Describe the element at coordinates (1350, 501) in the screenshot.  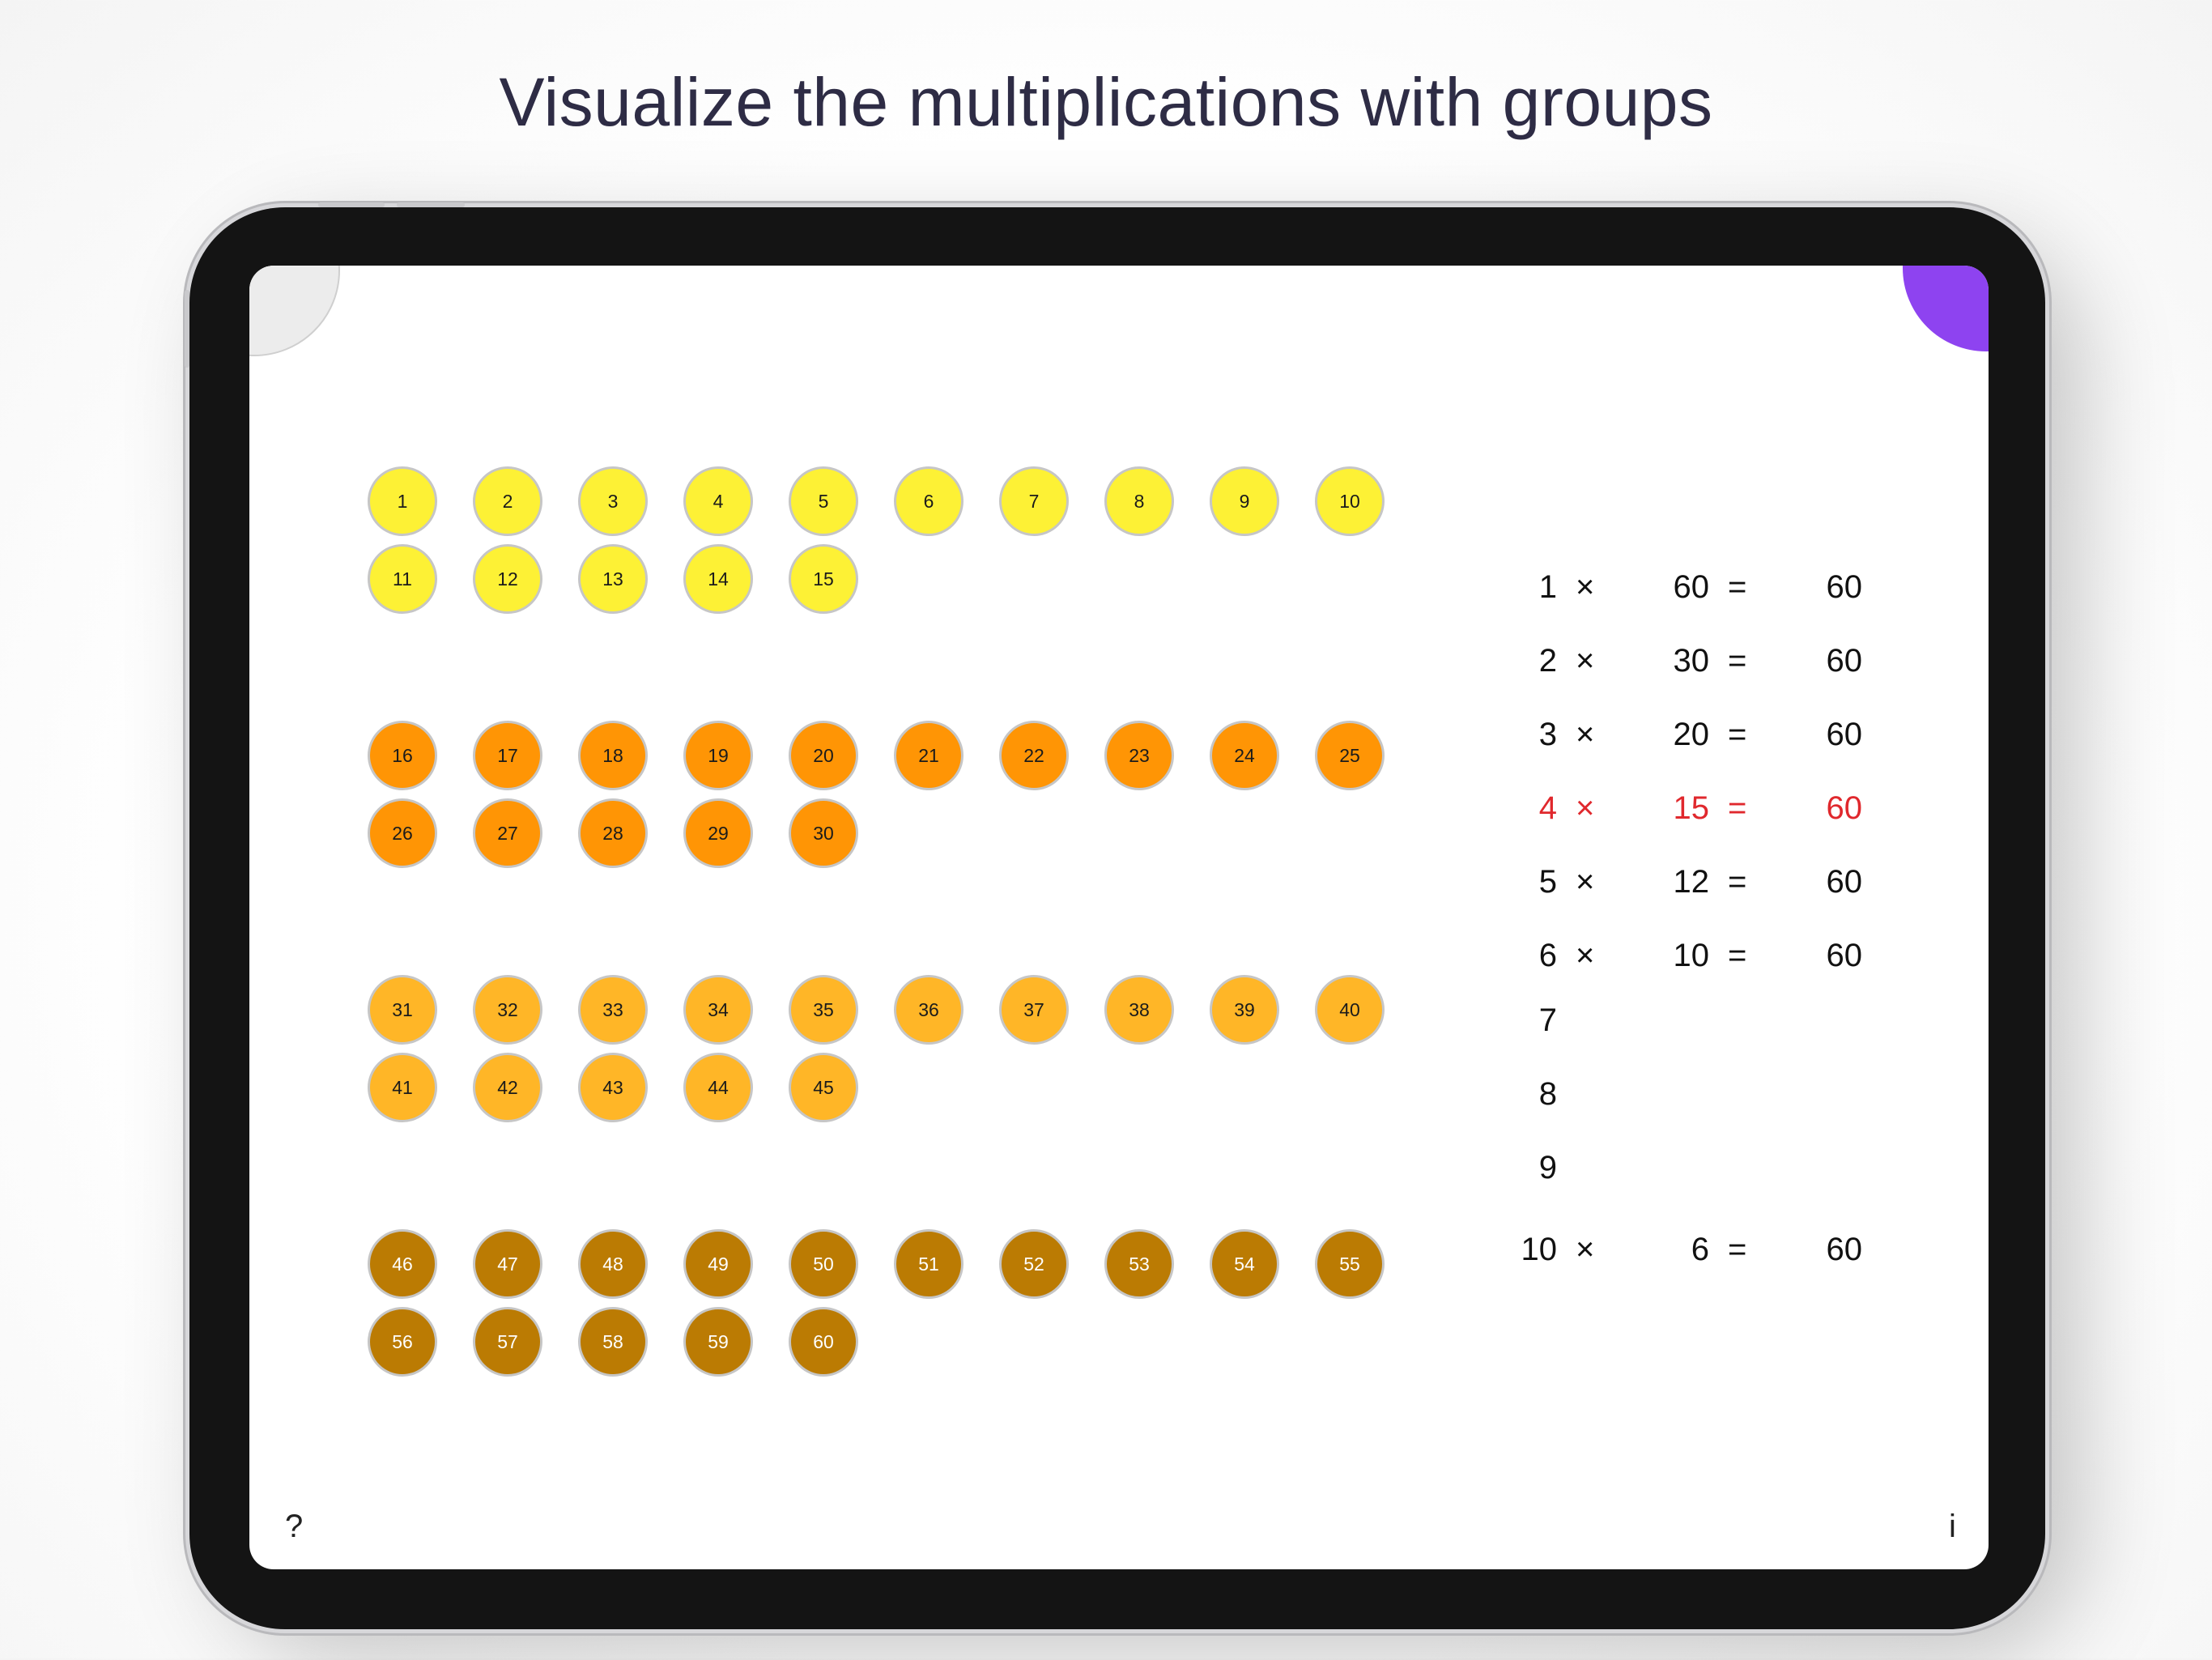
I see `number-dot: 10` at that location.